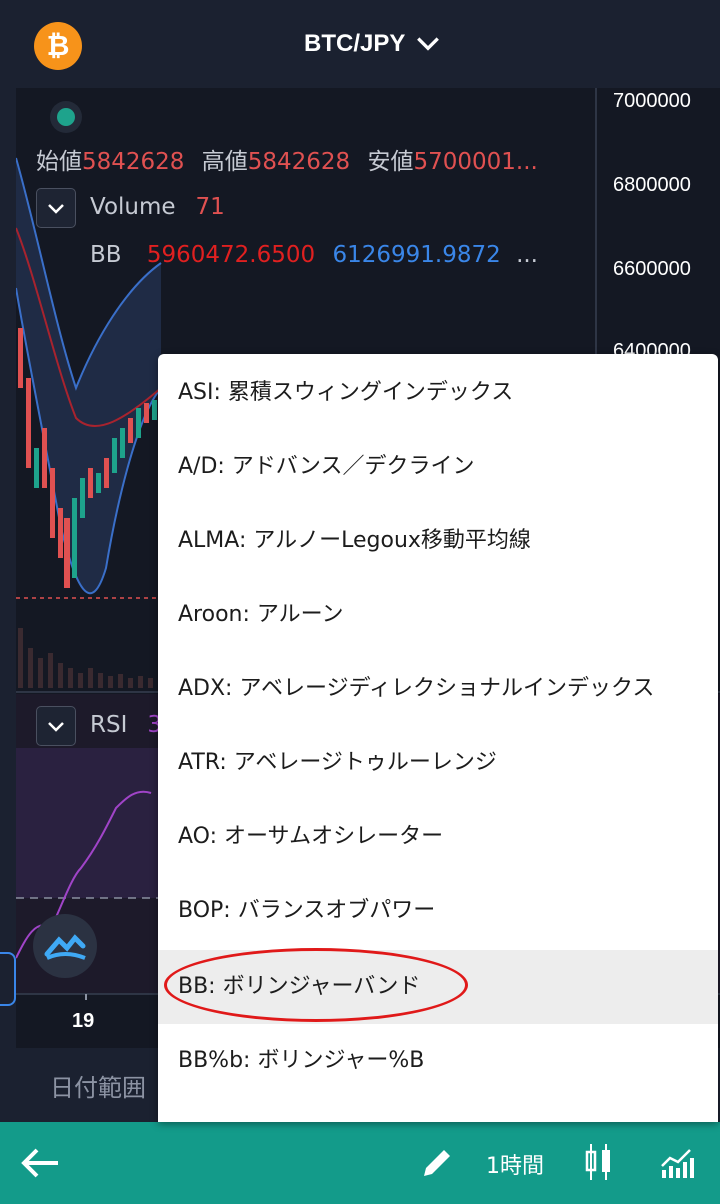 This screenshot has height=1204, width=720. I want to click on time-axis-label: 19, so click(83, 1021).